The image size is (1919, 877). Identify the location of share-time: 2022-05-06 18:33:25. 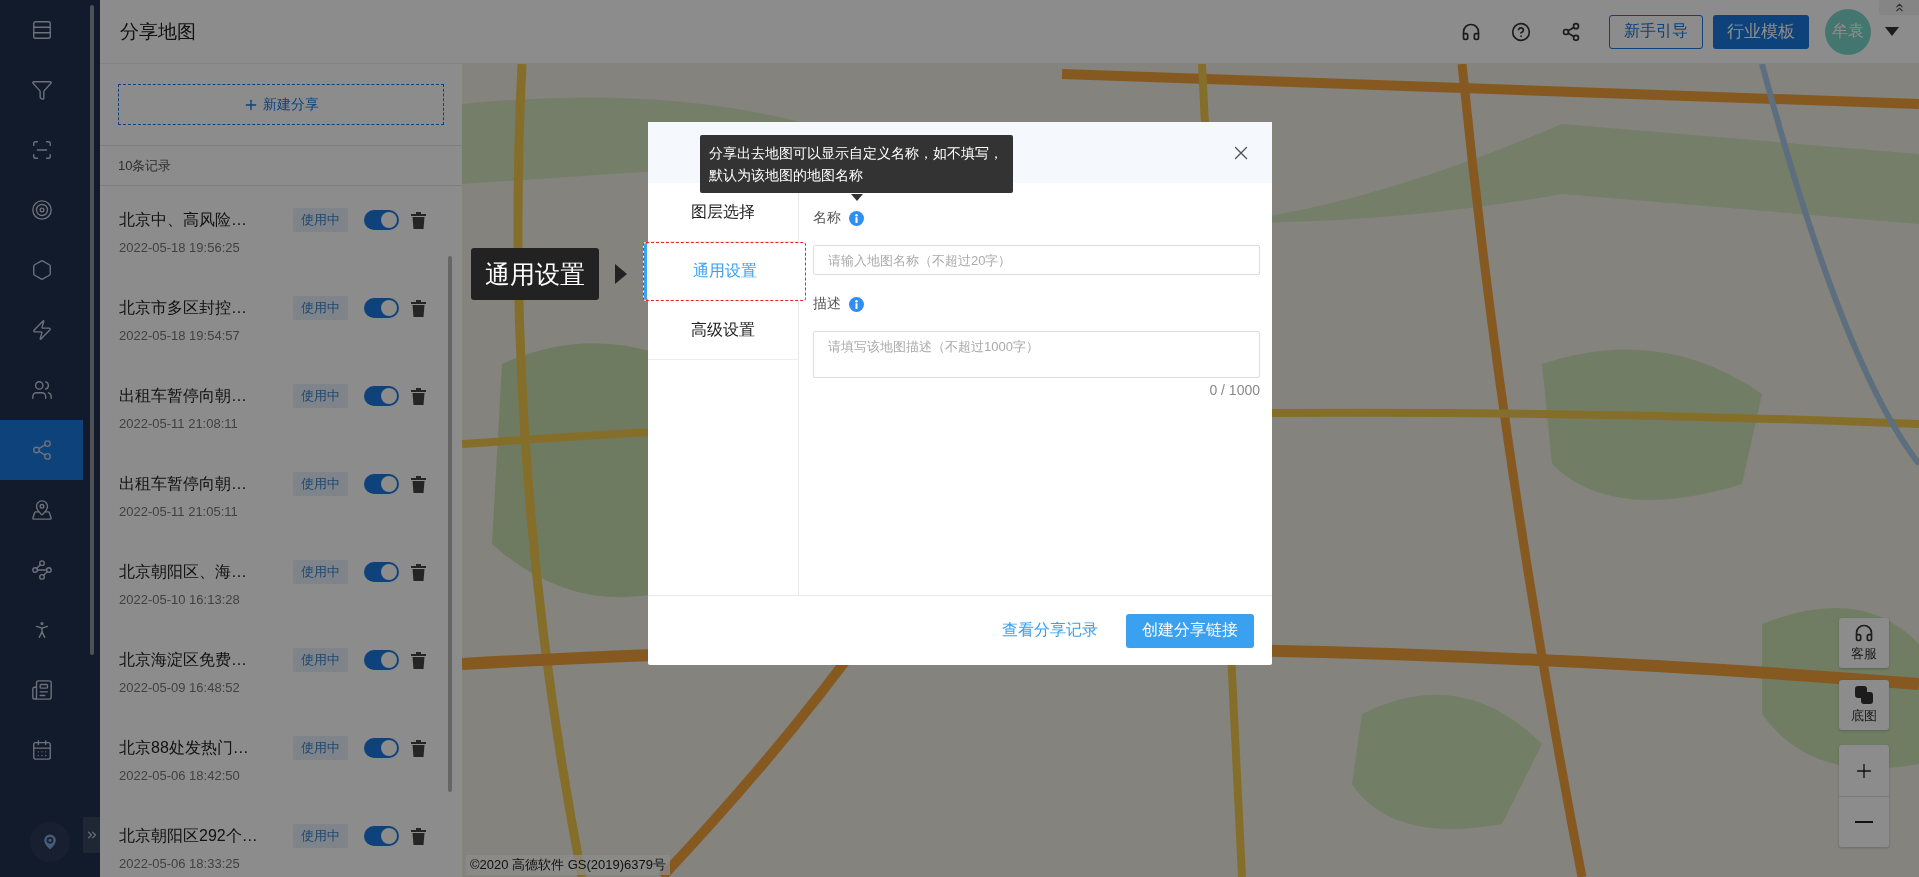
(180, 863).